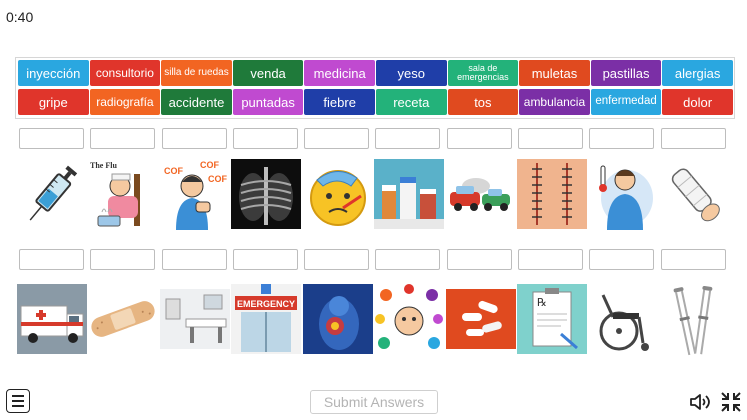  Describe the element at coordinates (339, 102) in the screenshot. I see `word-tile-fiebre: fiebre` at that location.